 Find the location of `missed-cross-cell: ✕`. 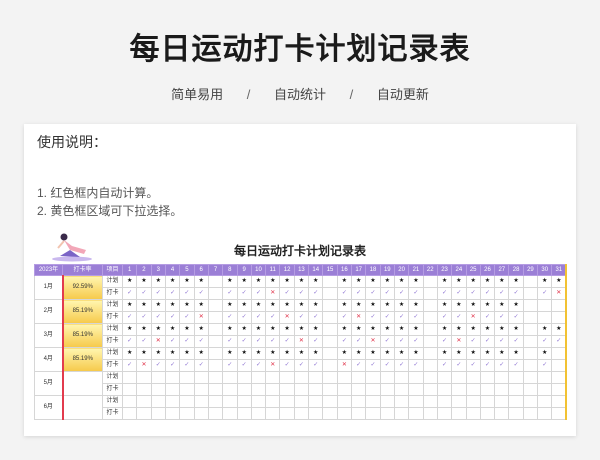

missed-cross-cell: ✕ is located at coordinates (273, 293).